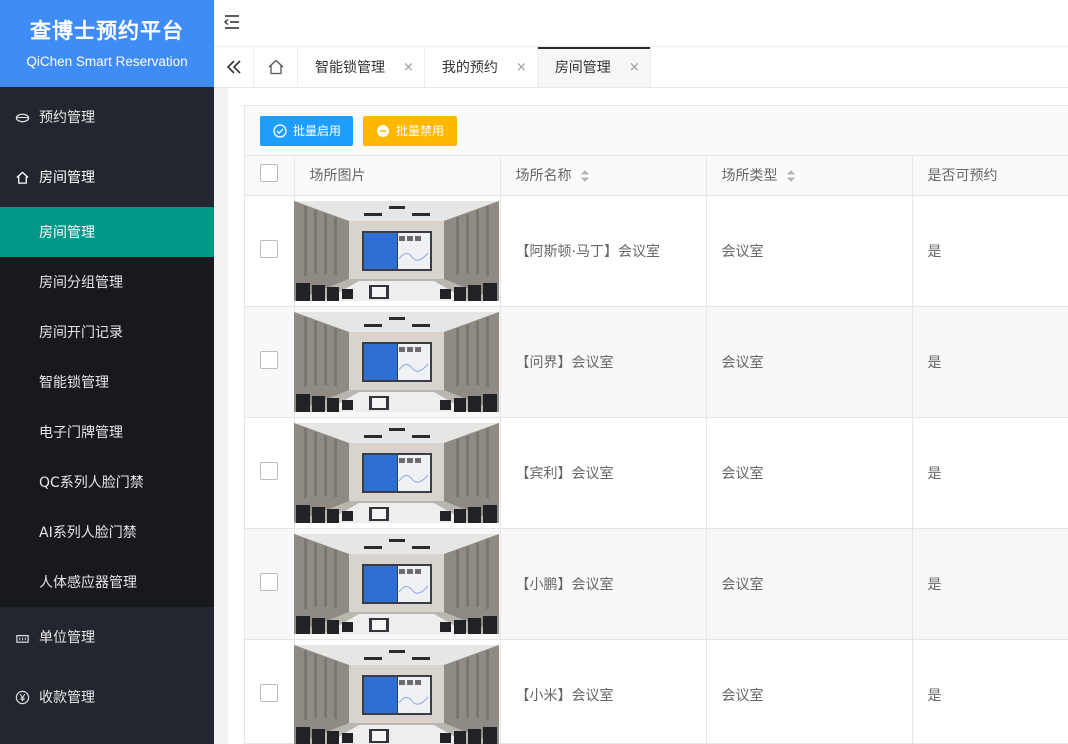 The width and height of the screenshot is (1068, 744). Describe the element at coordinates (280, 130) in the screenshot. I see `check-circle-icon` at that location.